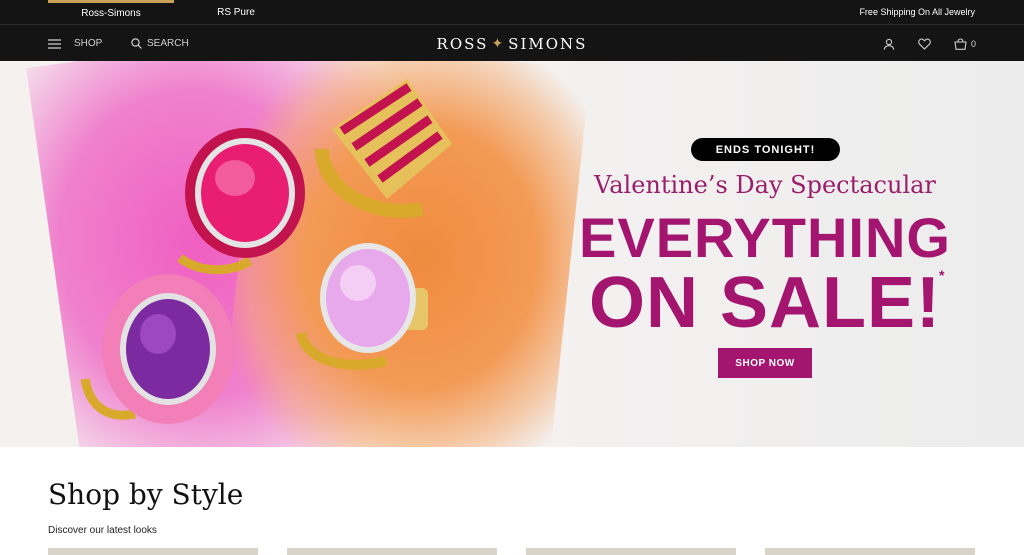 Image resolution: width=1024 pixels, height=555 pixels. What do you see at coordinates (942, 275) in the screenshot?
I see `hero-asterisk: *` at bounding box center [942, 275].